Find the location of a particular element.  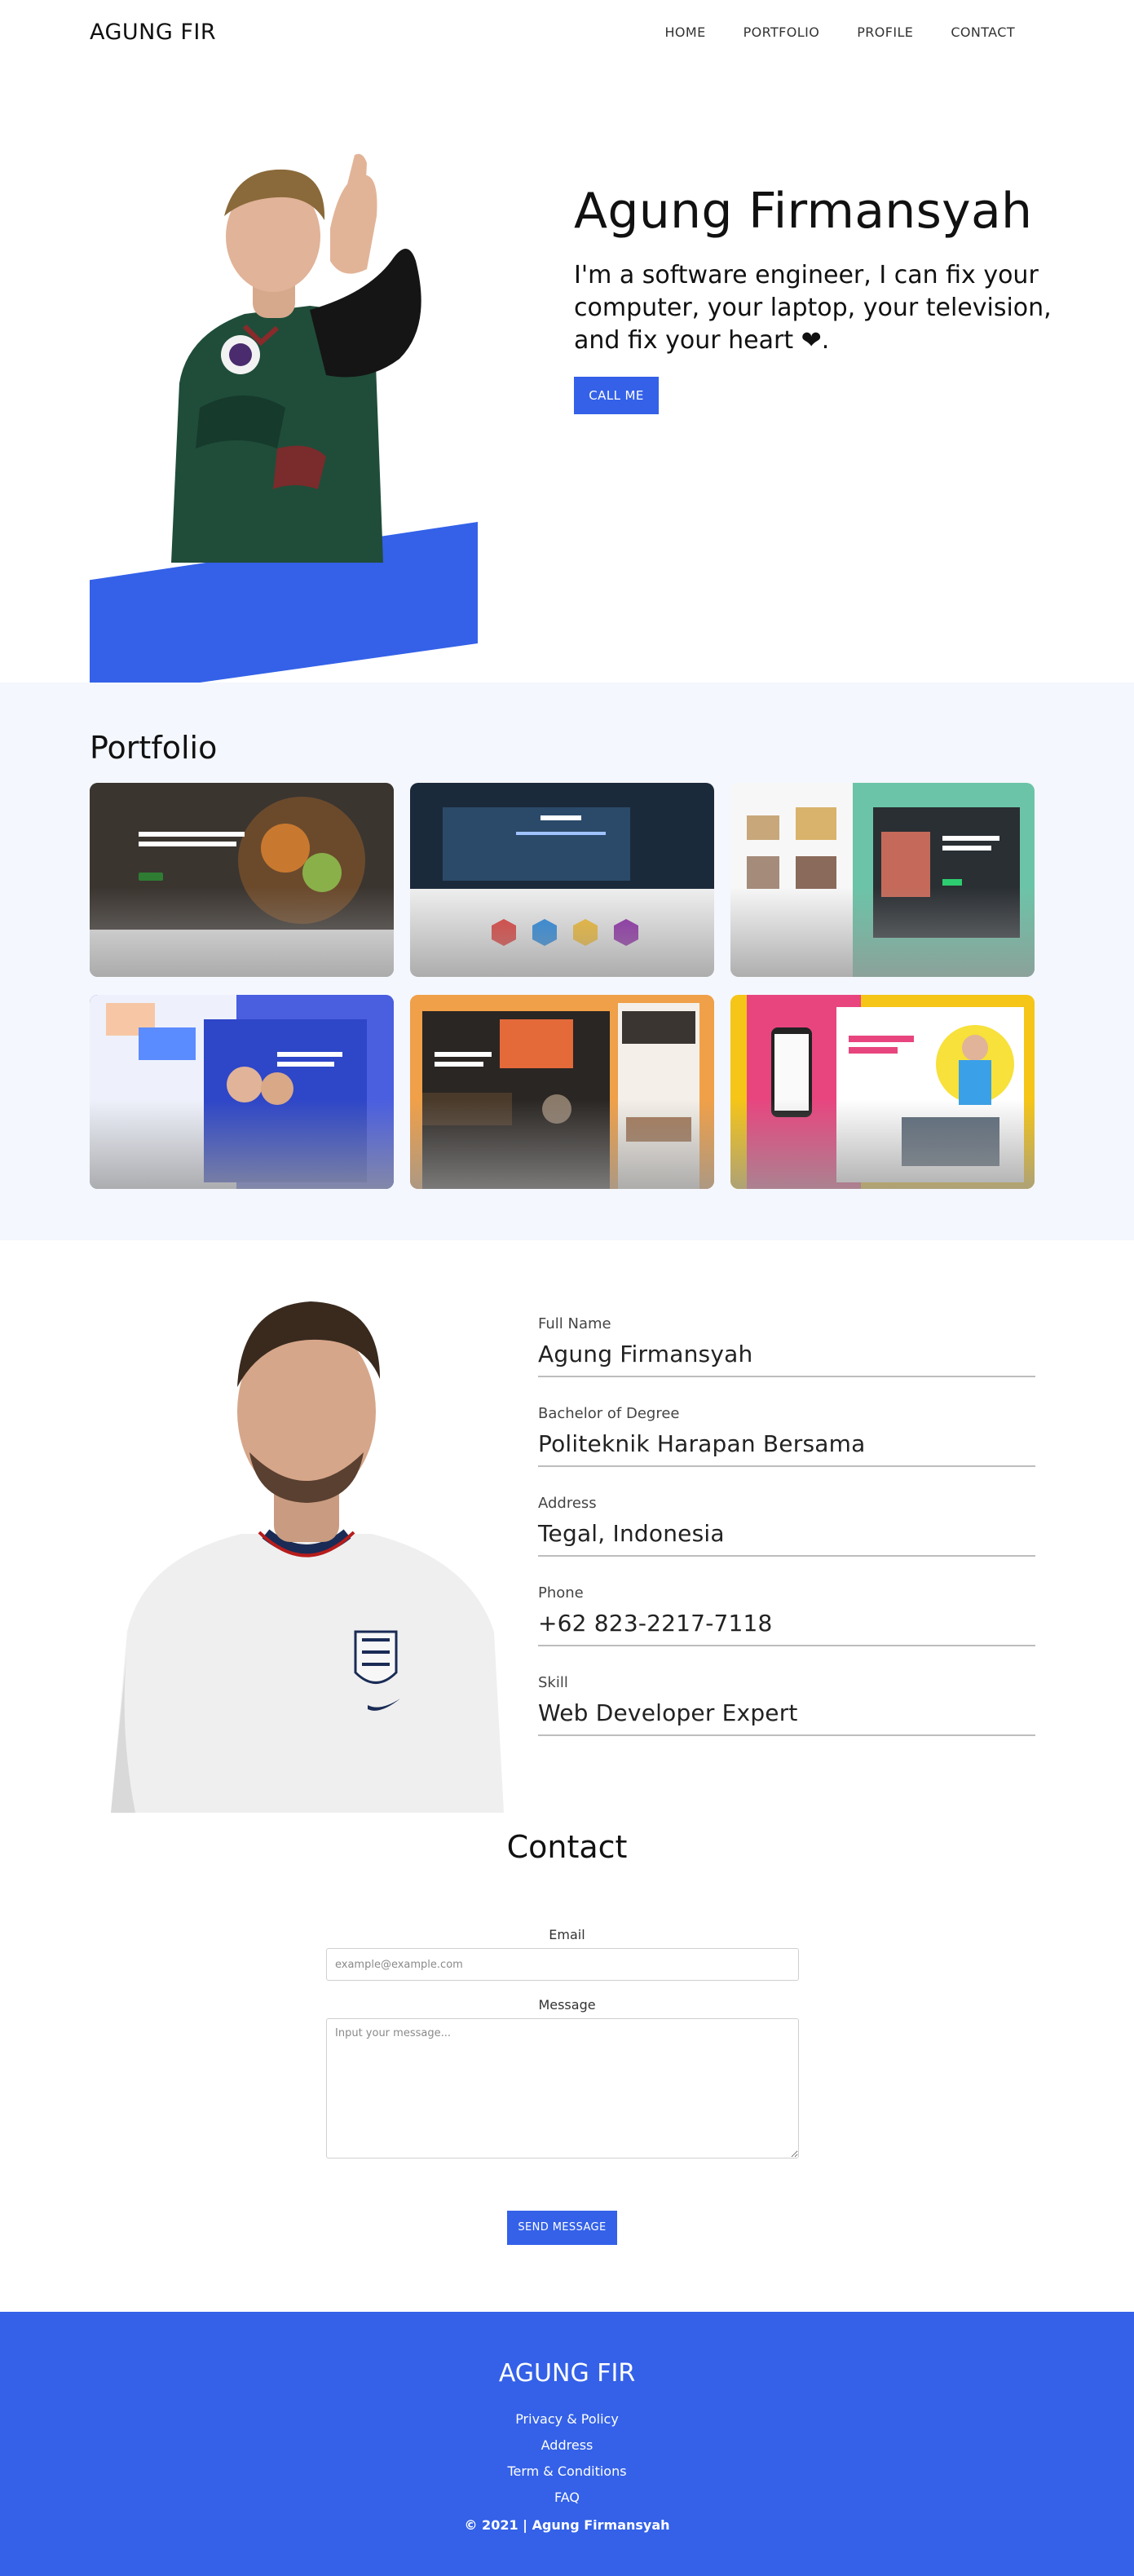

email-label: Email is located at coordinates (567, 1934).